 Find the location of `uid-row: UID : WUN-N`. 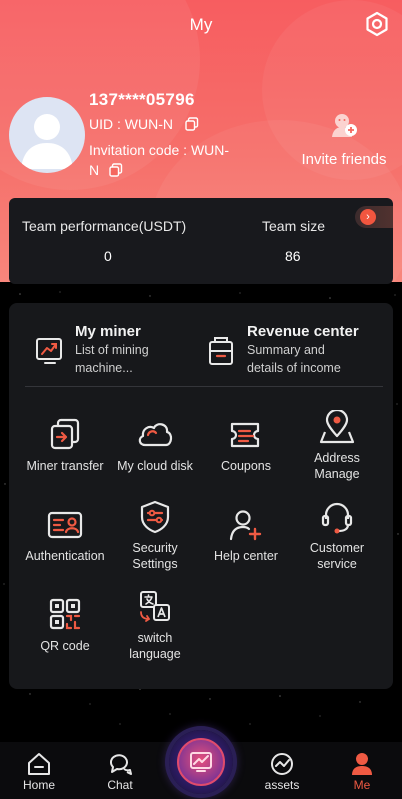

uid-row: UID : WUN-N is located at coordinates (144, 124).